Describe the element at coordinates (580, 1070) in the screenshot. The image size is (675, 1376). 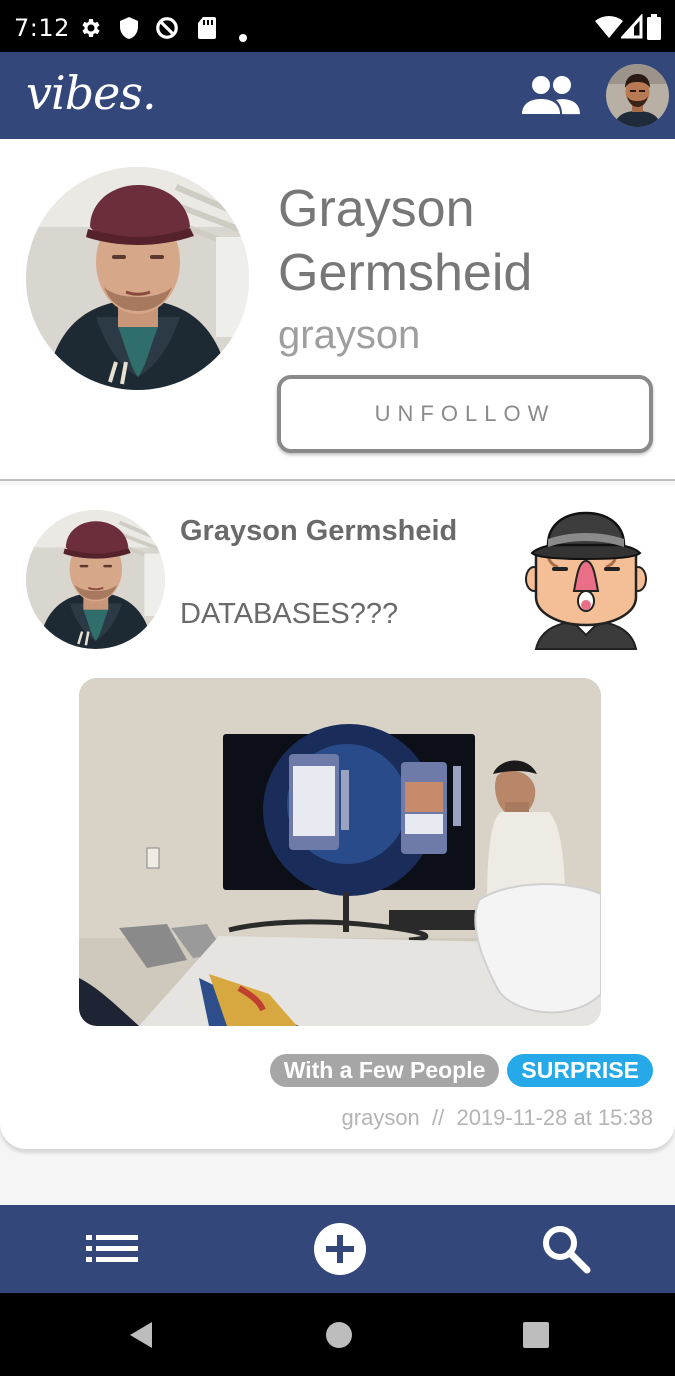
I see `mood-tag: SURPRISE` at that location.